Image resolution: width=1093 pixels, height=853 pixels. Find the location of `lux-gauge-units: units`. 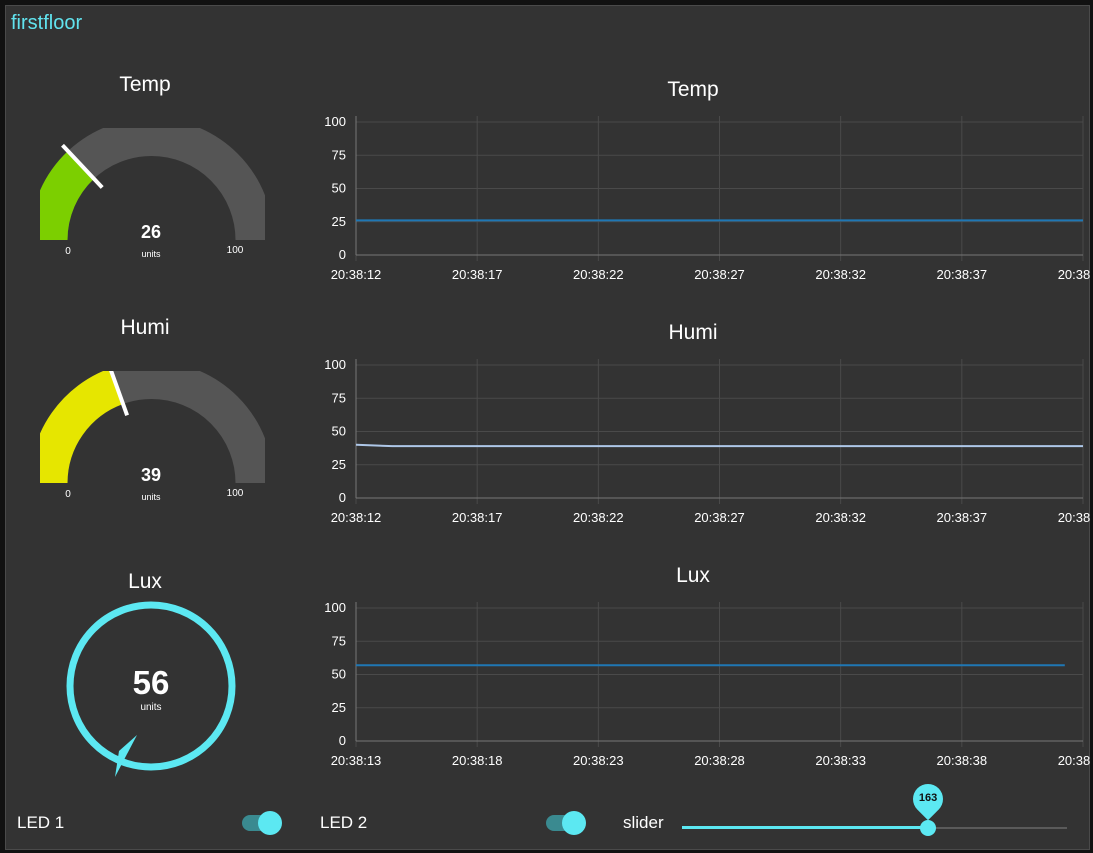

lux-gauge-units: units is located at coordinates (150, 707).